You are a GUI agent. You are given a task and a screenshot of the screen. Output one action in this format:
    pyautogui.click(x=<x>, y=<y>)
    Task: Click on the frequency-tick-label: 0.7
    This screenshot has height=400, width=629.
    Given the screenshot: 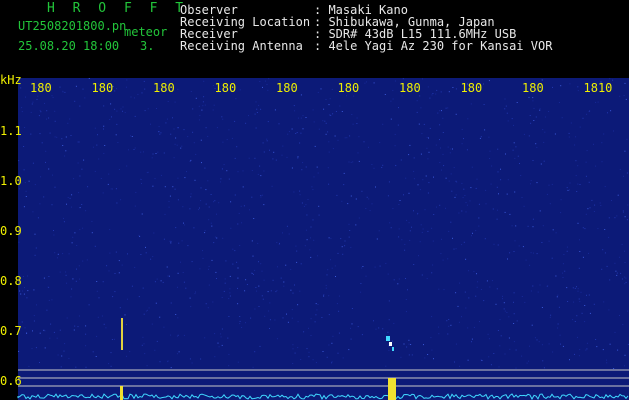 What is the action you would take?
    pyautogui.click(x=11, y=331)
    